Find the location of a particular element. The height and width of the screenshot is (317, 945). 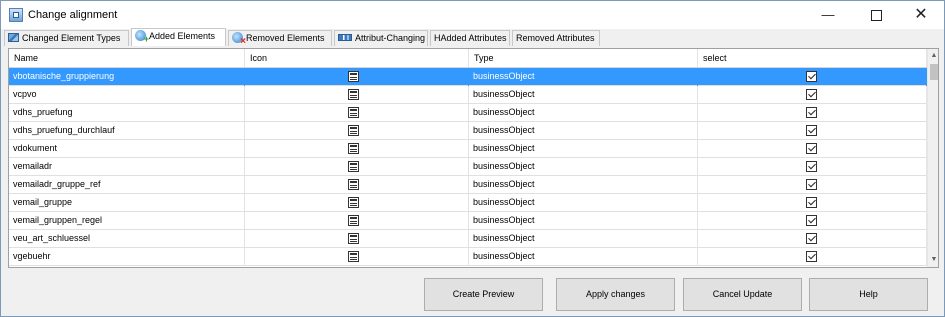

table-row: vdhs_pruefung businessObject is located at coordinates (468, 113).